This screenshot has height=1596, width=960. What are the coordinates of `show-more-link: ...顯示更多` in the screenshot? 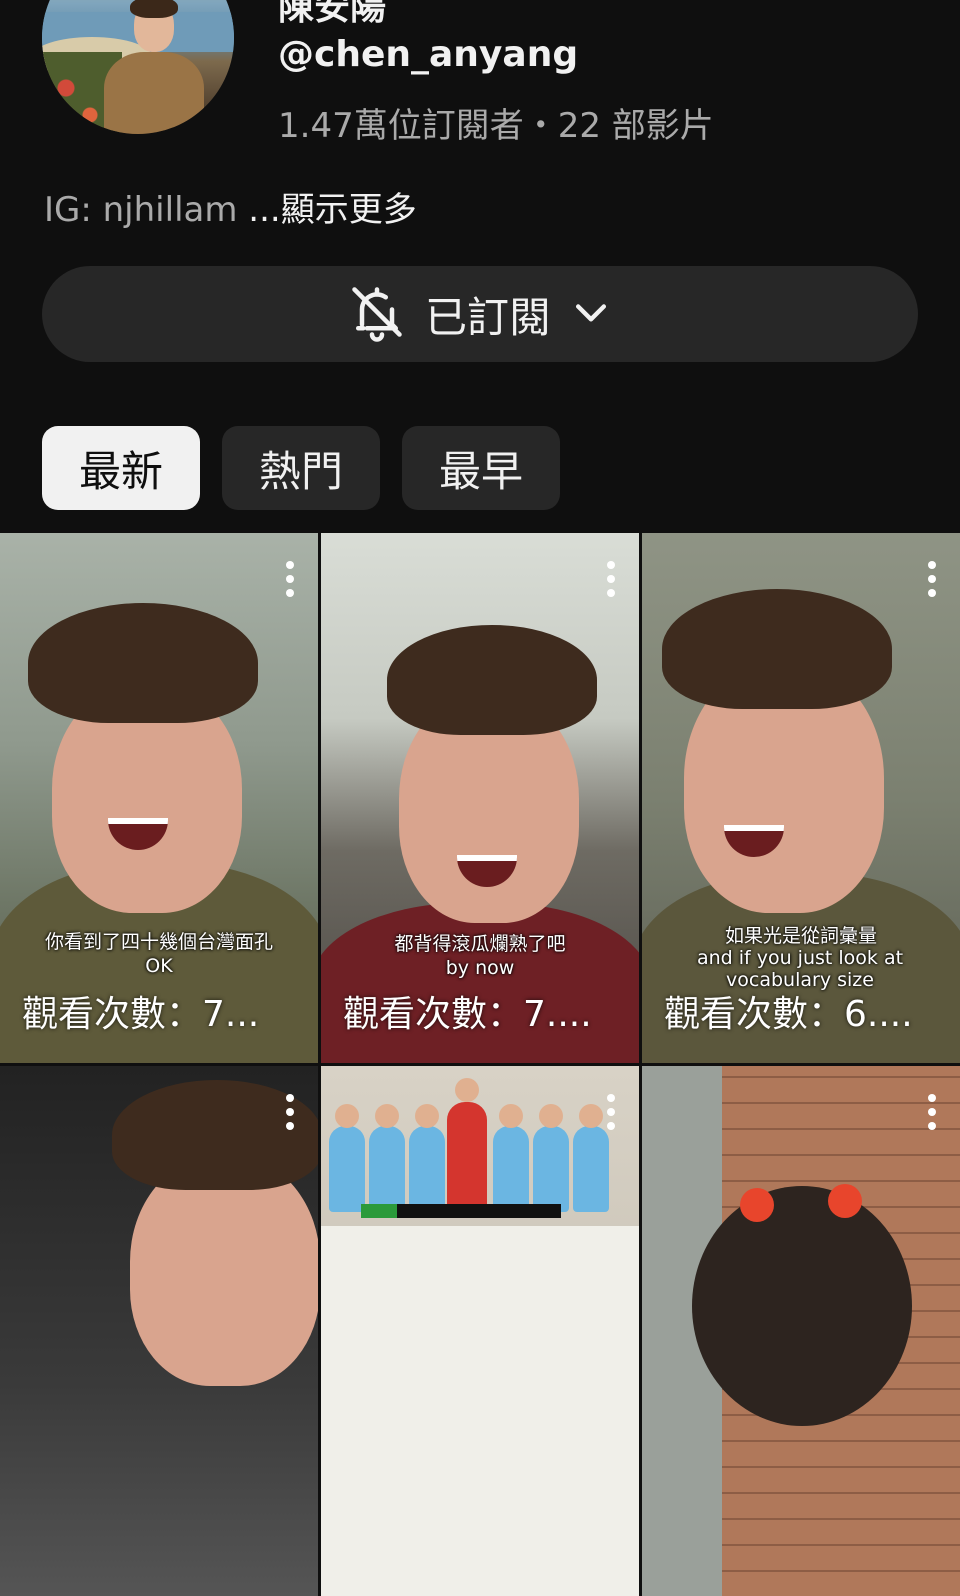 It's located at (332, 210).